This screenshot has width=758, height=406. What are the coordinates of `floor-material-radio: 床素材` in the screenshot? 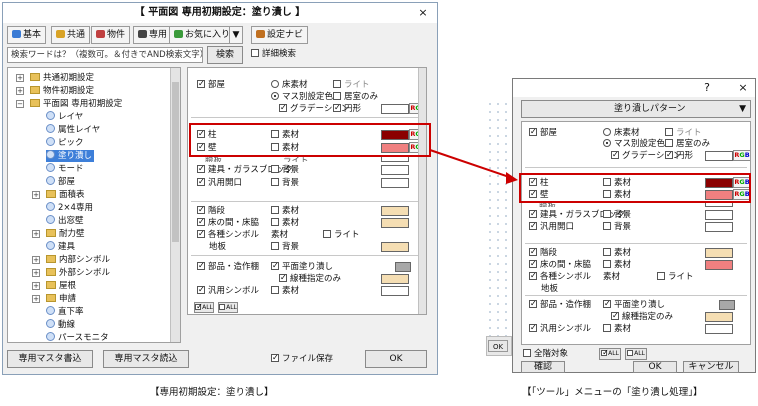 It's located at (289, 85).